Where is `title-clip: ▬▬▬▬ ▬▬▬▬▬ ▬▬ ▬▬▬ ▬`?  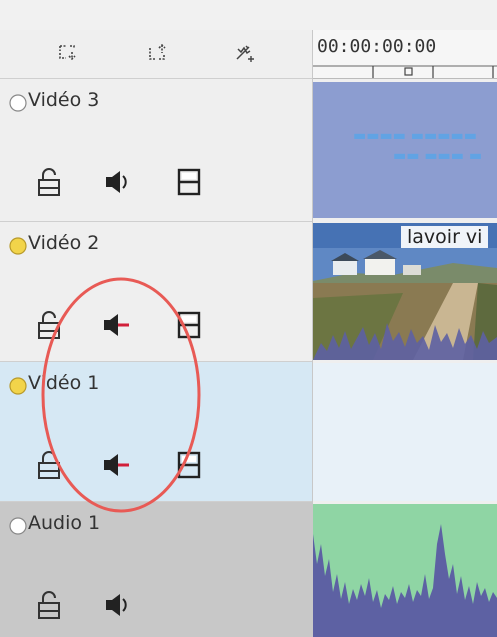 title-clip: ▬▬▬▬ ▬▬▬▬▬ ▬▬ ▬▬▬ ▬ is located at coordinates (405, 150).